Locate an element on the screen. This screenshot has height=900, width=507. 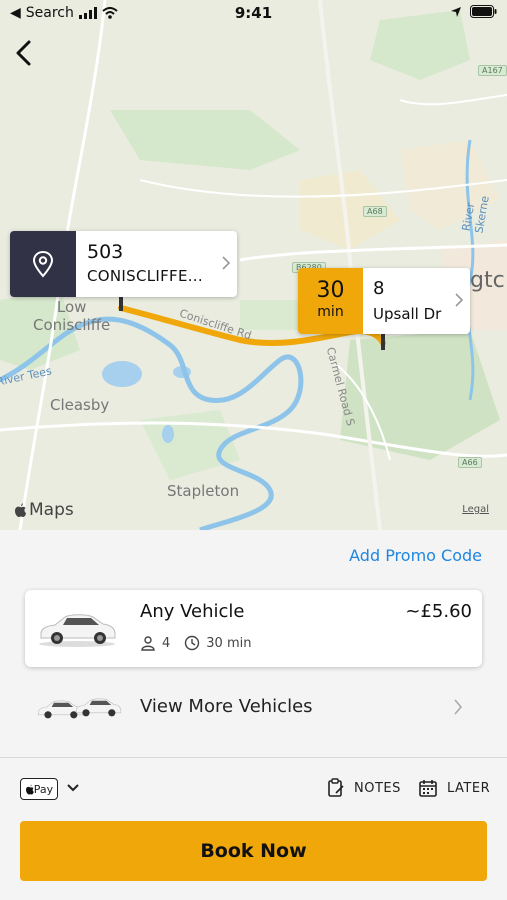
book-now-button: Book Now is located at coordinates (253, 851).